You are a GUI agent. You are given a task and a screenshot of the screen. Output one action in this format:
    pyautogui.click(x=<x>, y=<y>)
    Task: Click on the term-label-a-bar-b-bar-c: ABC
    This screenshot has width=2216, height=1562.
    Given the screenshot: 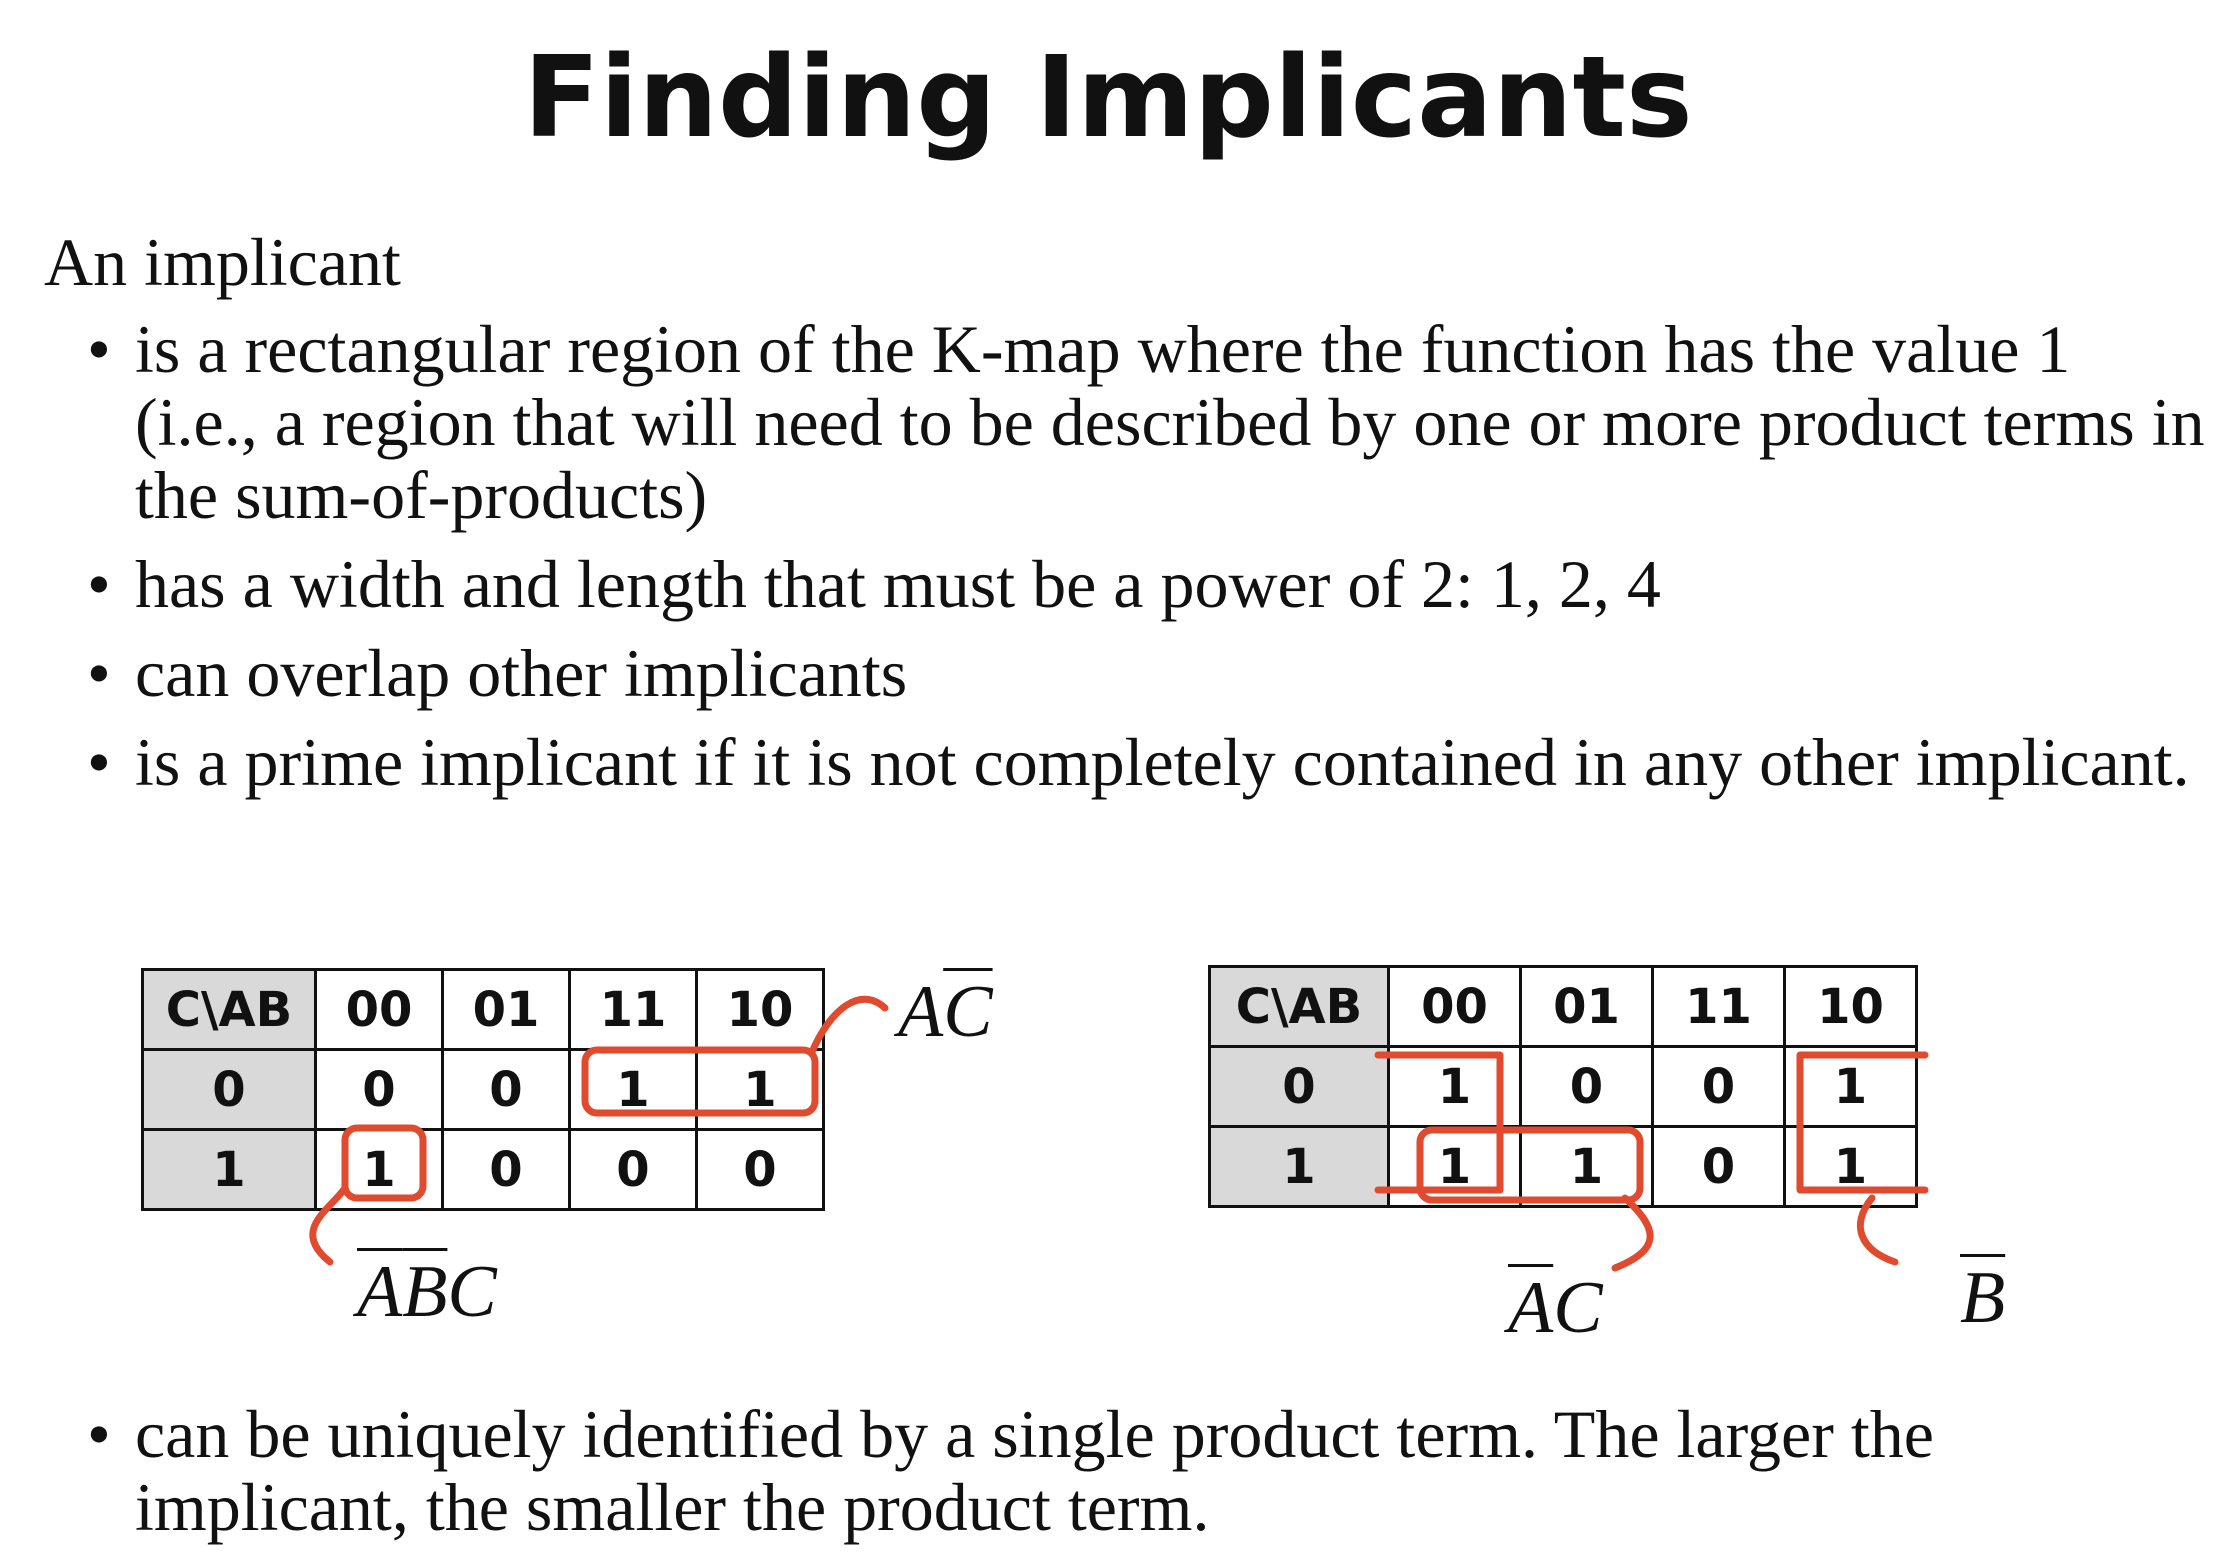 What is the action you would take?
    pyautogui.click(x=427, y=1292)
    